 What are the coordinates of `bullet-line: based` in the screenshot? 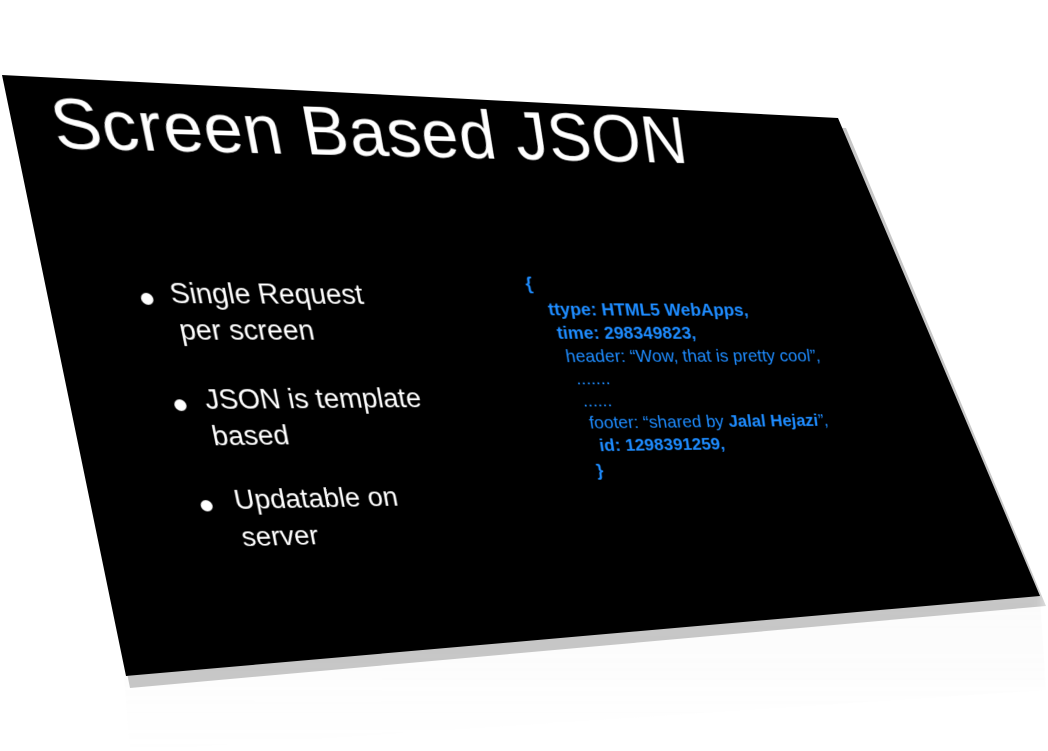 It's located at (250, 435).